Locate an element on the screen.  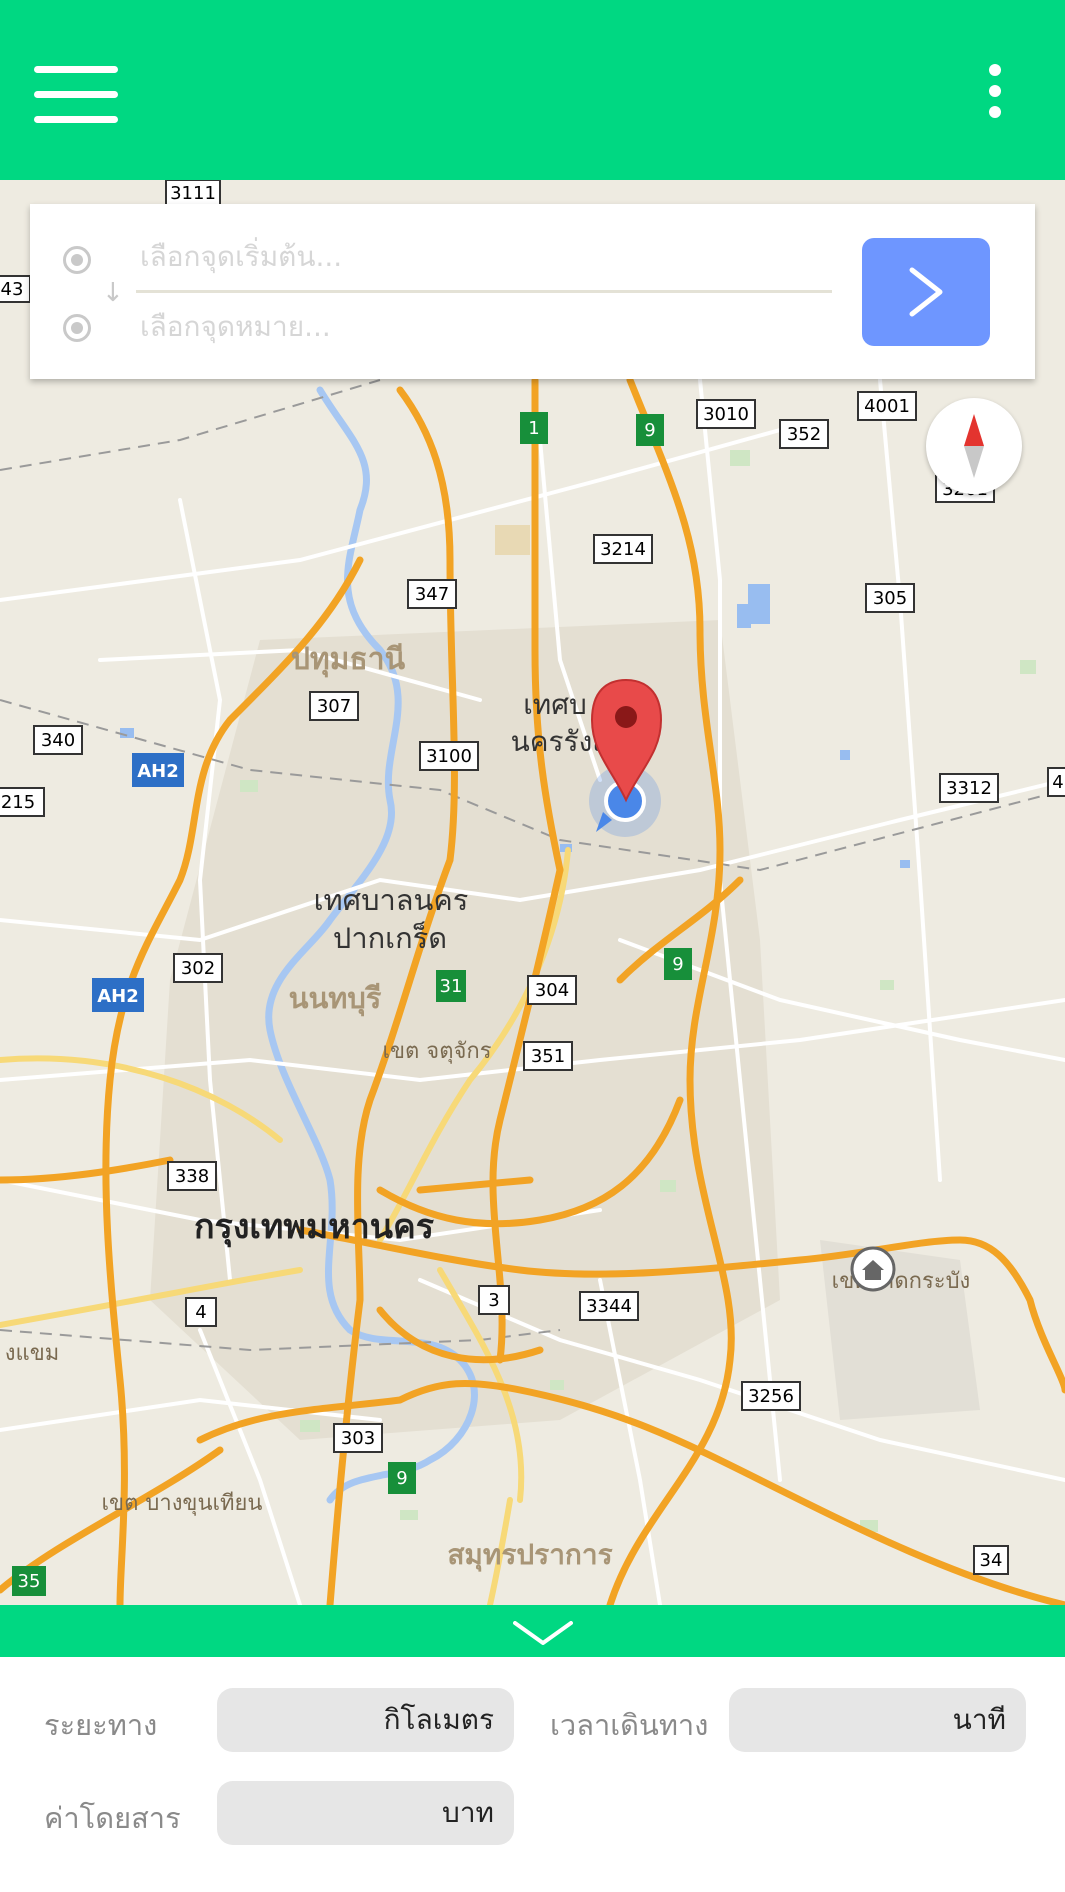
shield-9: 9 is located at coordinates (650, 430).